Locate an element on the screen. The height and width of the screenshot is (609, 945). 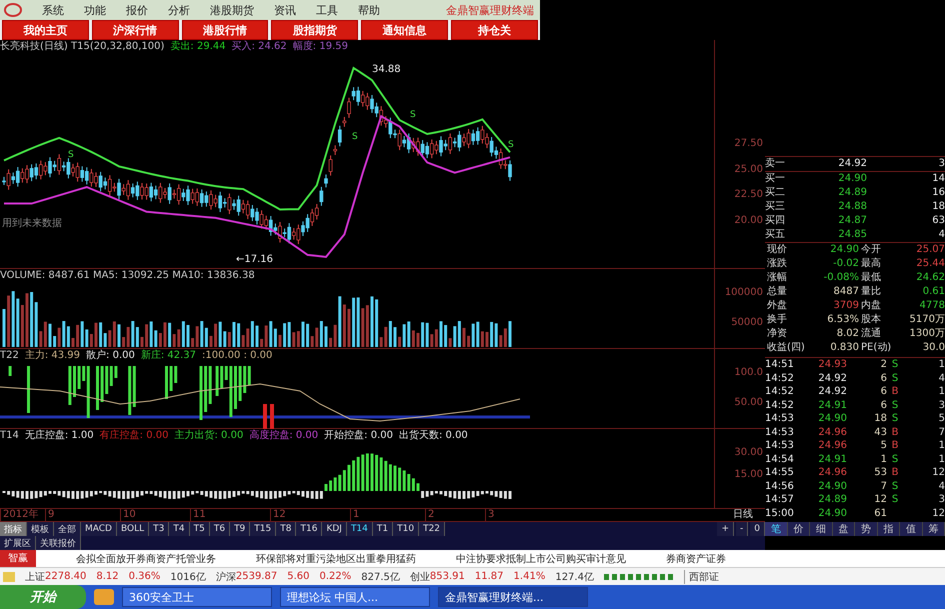
menu-item: 资讯 is located at coordinates (285, 10).